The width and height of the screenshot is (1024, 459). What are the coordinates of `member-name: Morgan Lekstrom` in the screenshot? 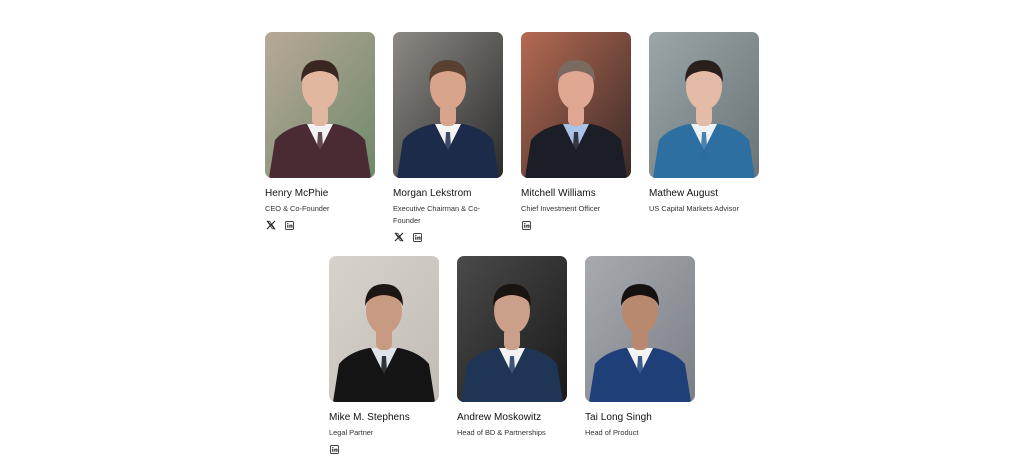 It's located at (432, 193).